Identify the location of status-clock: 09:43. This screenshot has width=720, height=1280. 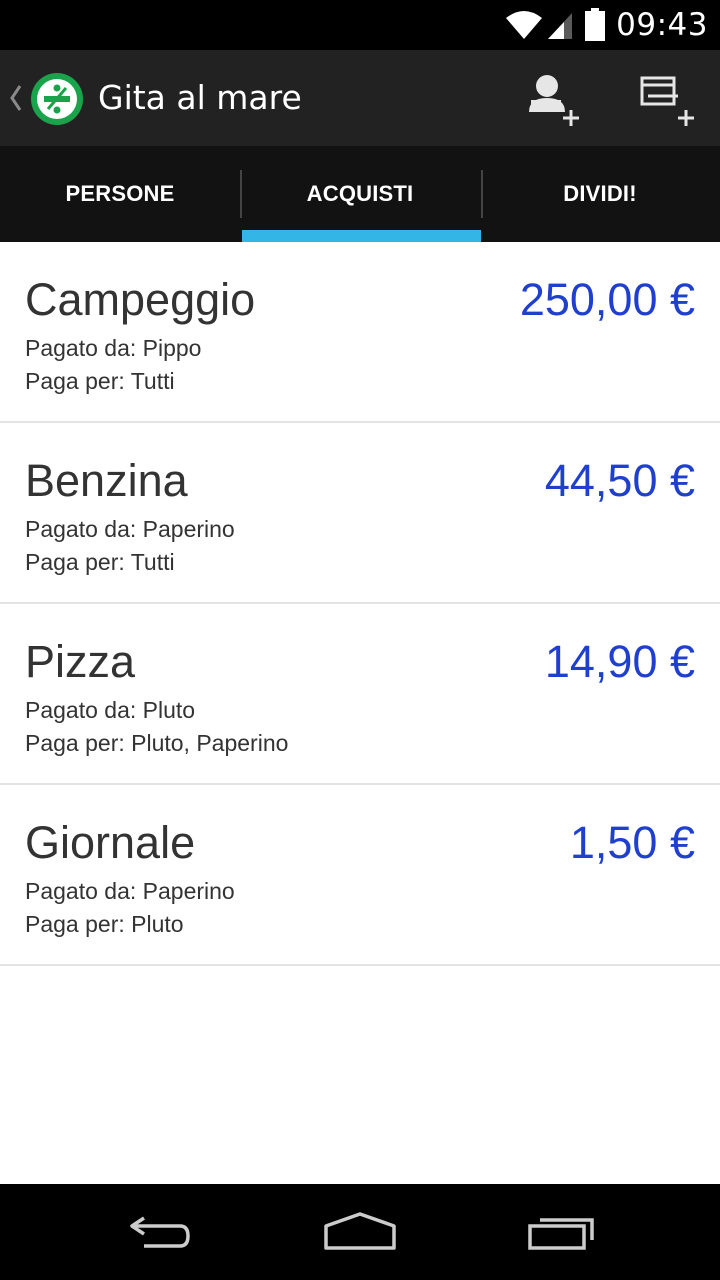
(662, 25).